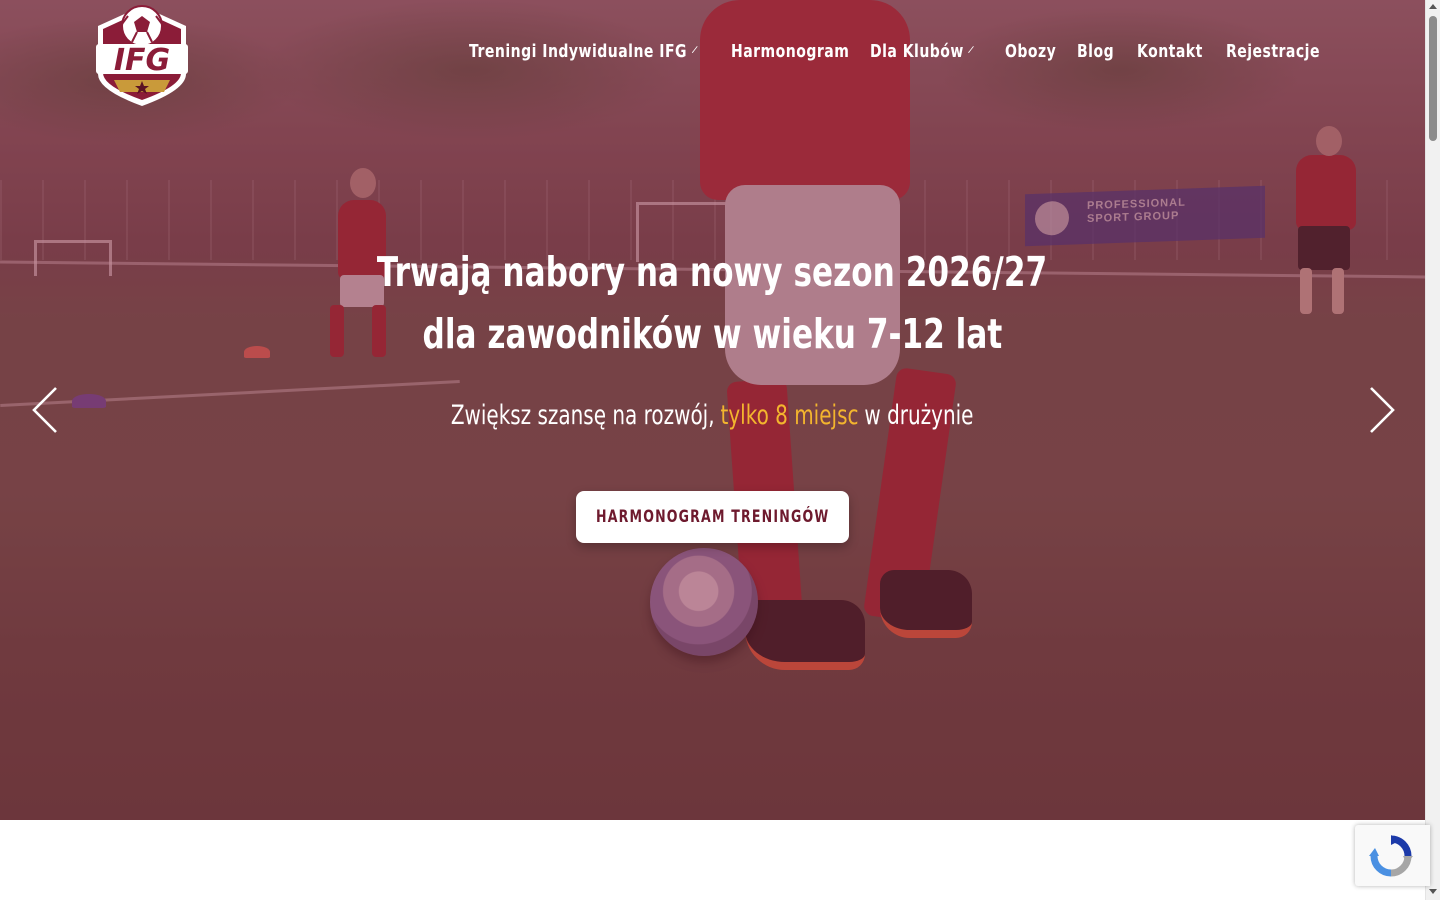 This screenshot has height=900, width=1440. What do you see at coordinates (1433, 891) in the screenshot?
I see `scroll-down-arrow-icon` at bounding box center [1433, 891].